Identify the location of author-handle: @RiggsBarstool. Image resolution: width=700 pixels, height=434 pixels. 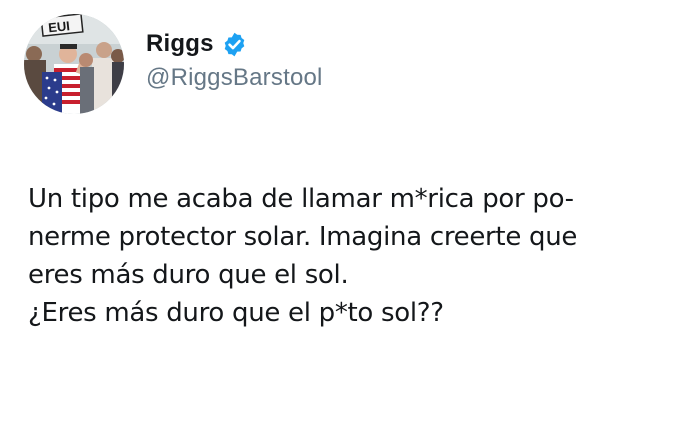
(234, 78).